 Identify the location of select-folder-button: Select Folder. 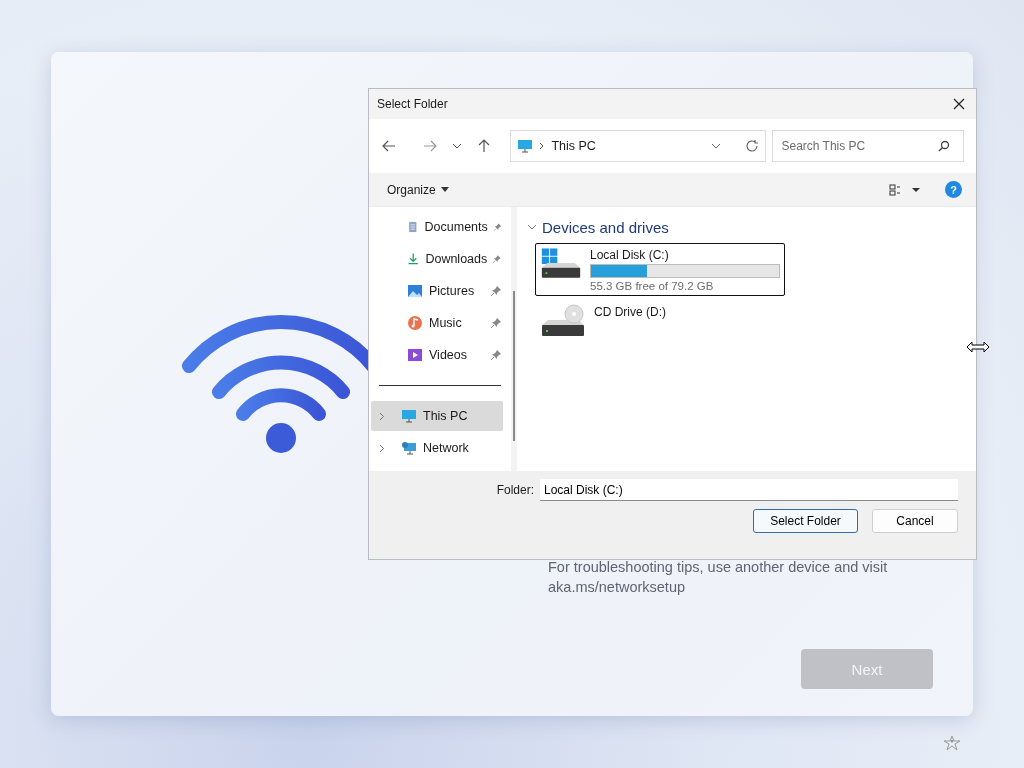
(805, 521).